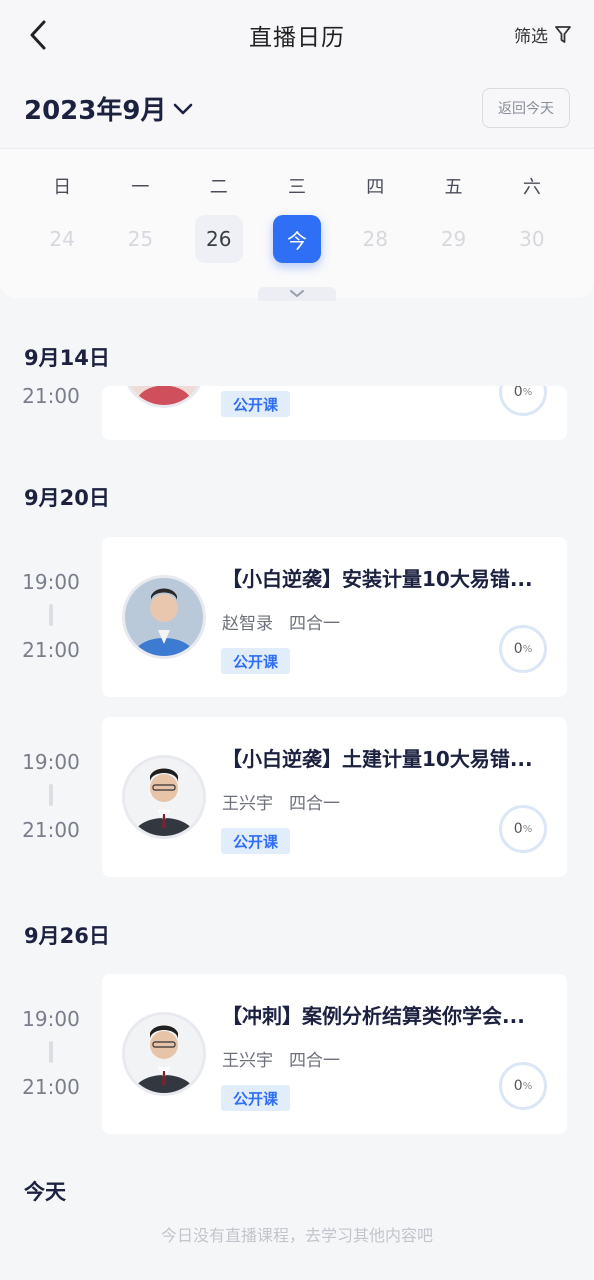  I want to click on week-calendar: 日 一 二 三 四 五 六 24 25 26 今 28 29 30, so click(297, 224).